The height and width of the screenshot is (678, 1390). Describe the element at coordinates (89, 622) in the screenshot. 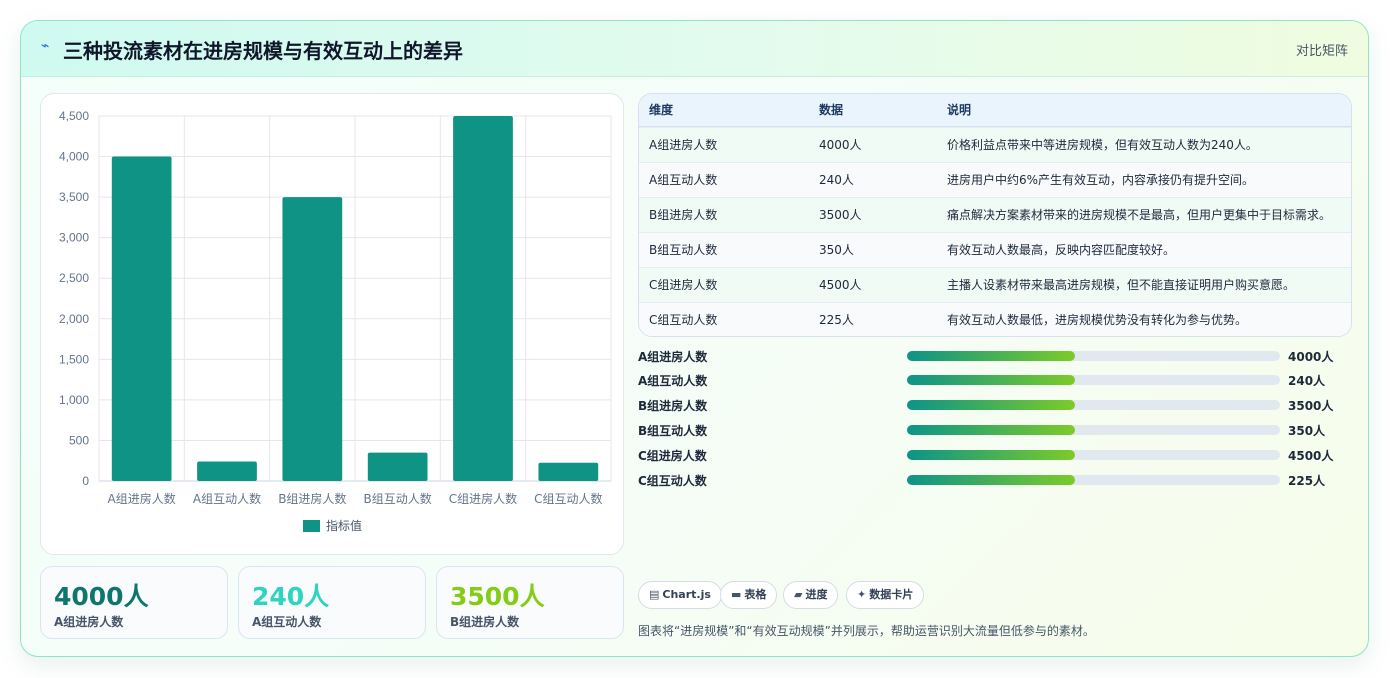

I see `stat-label: A组进房人数` at that location.